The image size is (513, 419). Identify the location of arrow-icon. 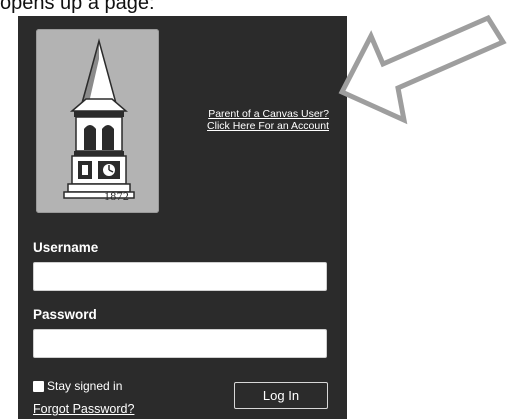
(422, 69).